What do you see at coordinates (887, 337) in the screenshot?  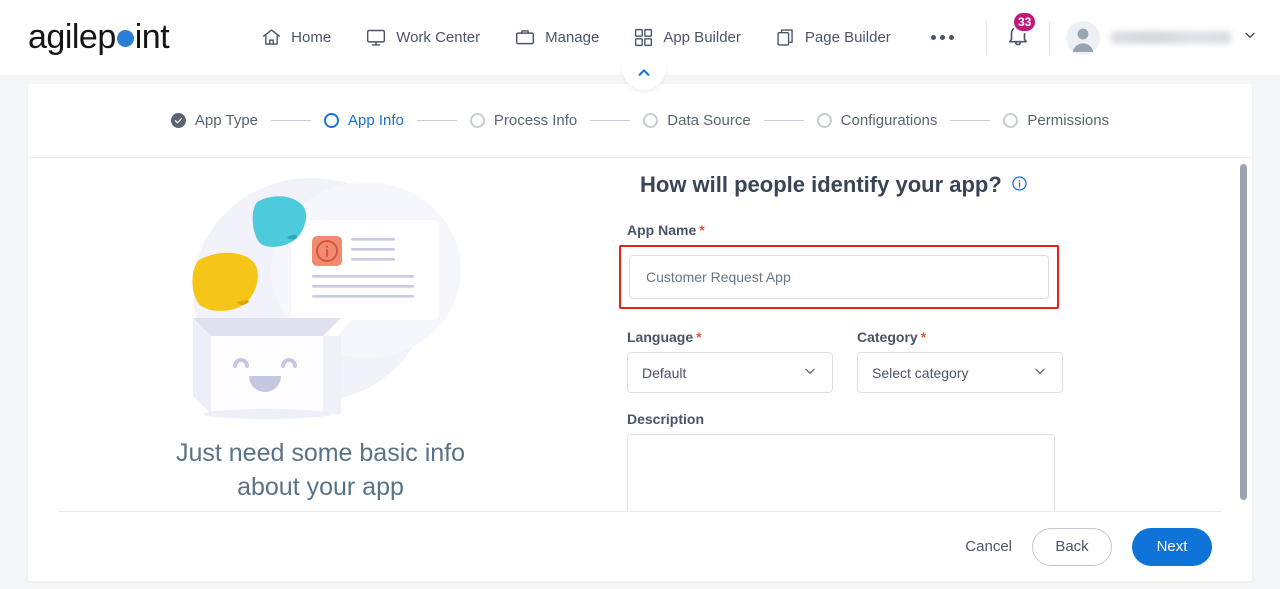 I see `category-label-text: Category` at bounding box center [887, 337].